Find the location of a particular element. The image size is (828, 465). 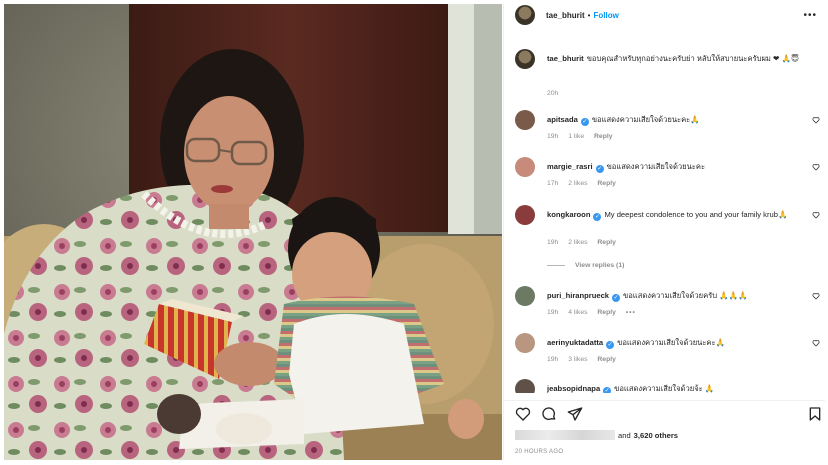

caption-time: 20h is located at coordinates (553, 93).